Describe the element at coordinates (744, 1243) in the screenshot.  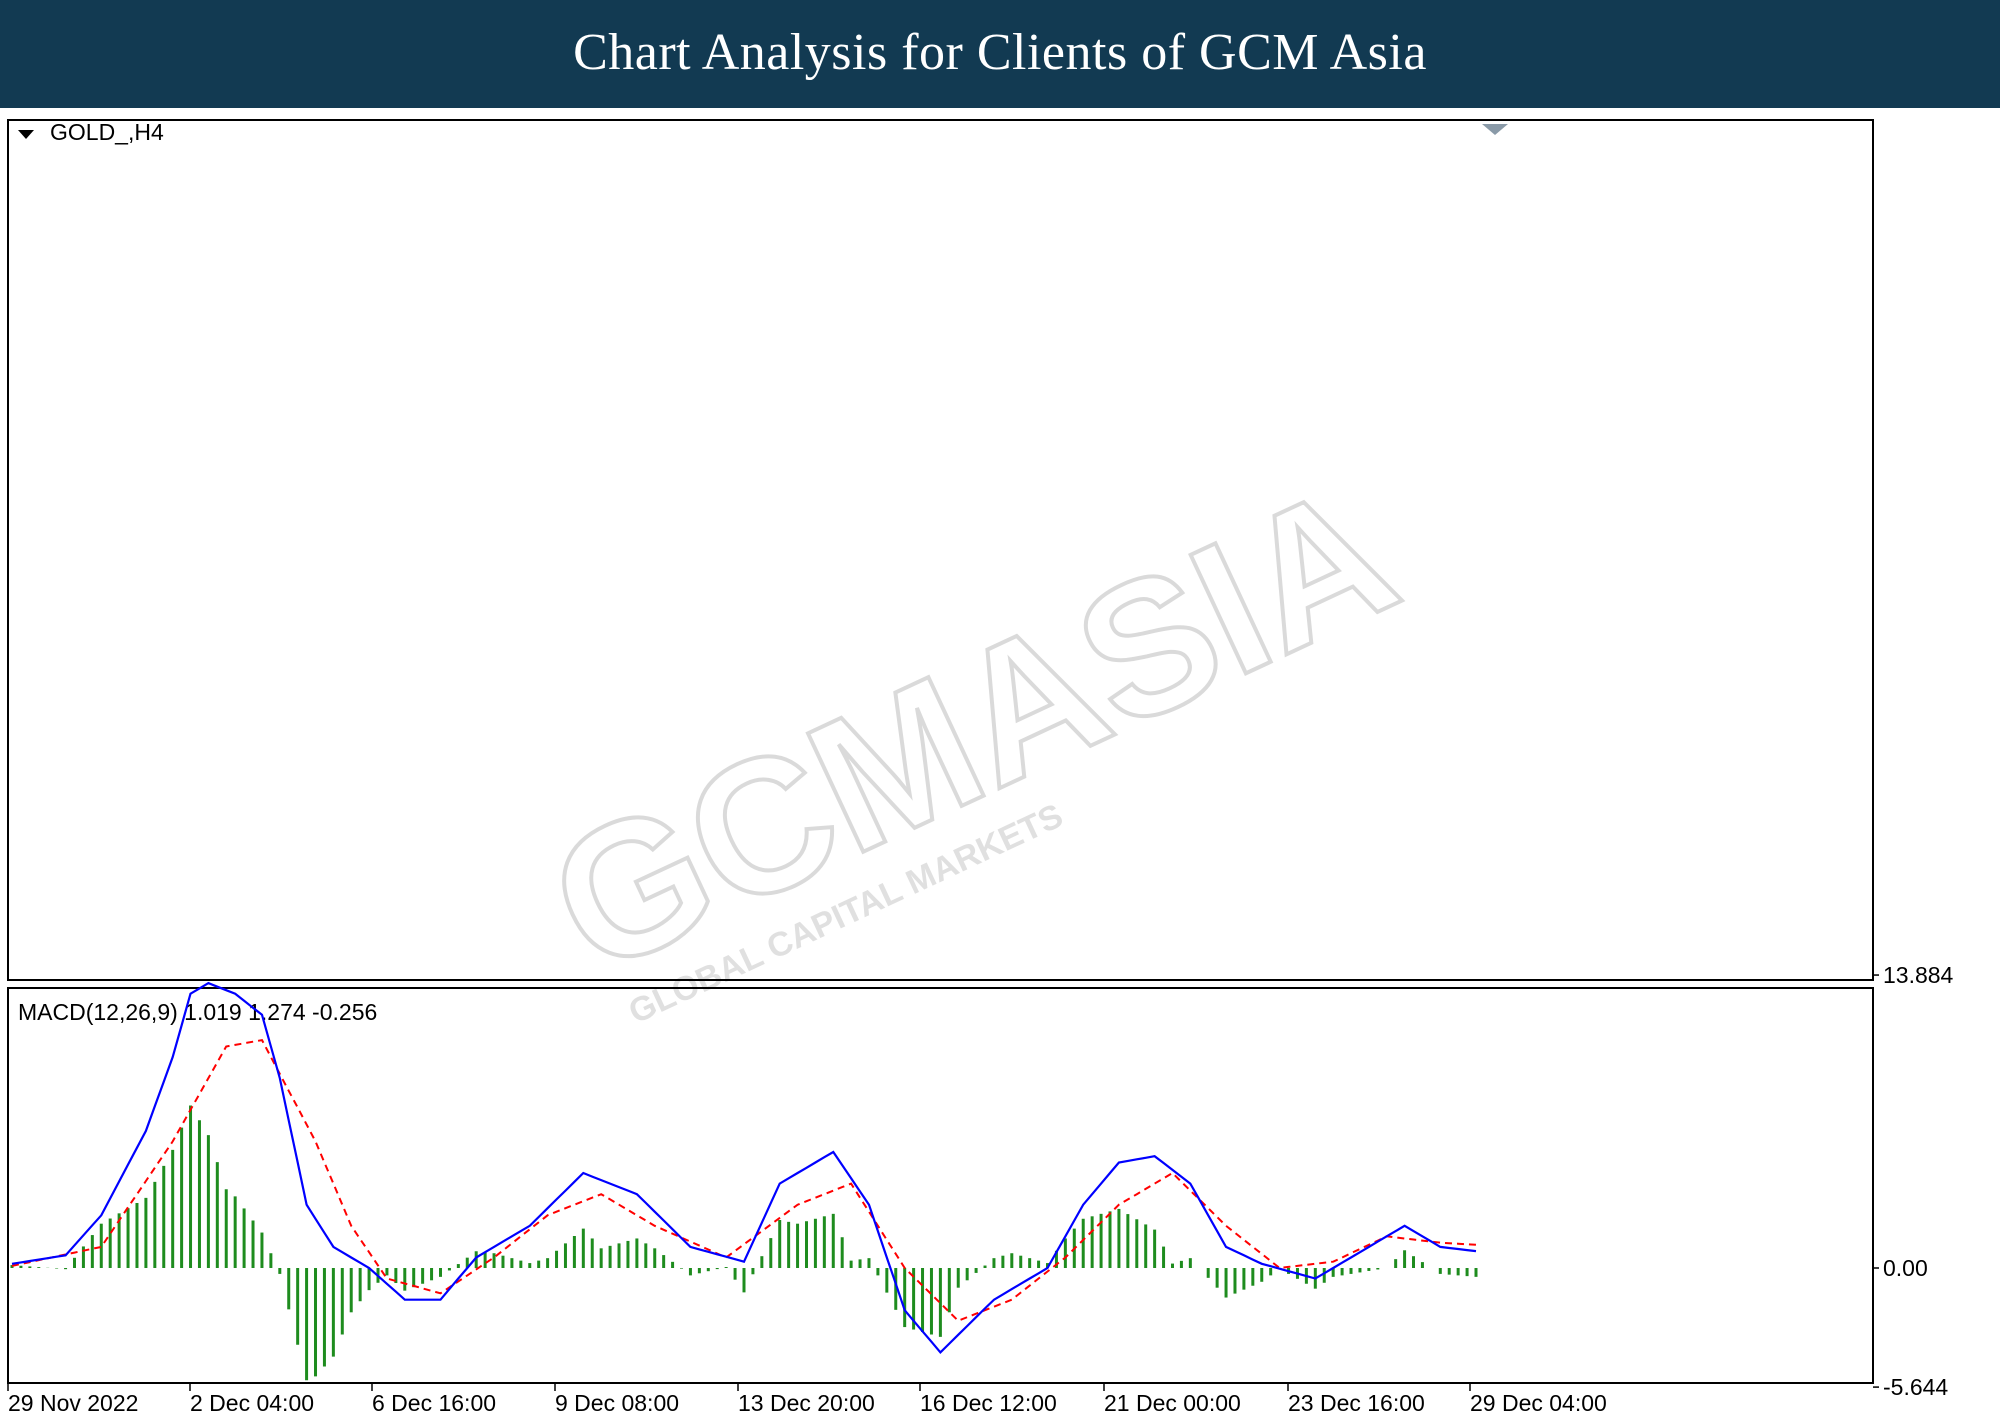
I see `macd-histogram` at that location.